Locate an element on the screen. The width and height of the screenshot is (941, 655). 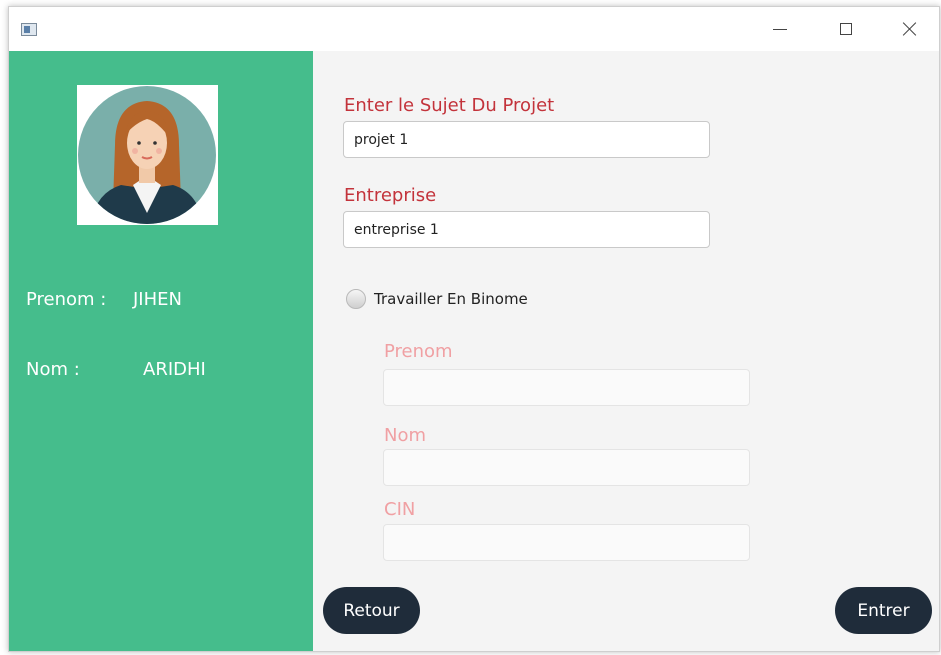
maximize-icon is located at coordinates (846, 29).